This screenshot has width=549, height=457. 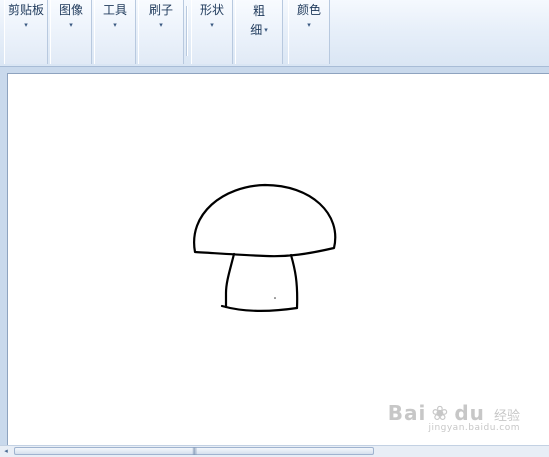 What do you see at coordinates (161, 32) in the screenshot?
I see `ribbon-group-brushes: 刷子 ▾` at bounding box center [161, 32].